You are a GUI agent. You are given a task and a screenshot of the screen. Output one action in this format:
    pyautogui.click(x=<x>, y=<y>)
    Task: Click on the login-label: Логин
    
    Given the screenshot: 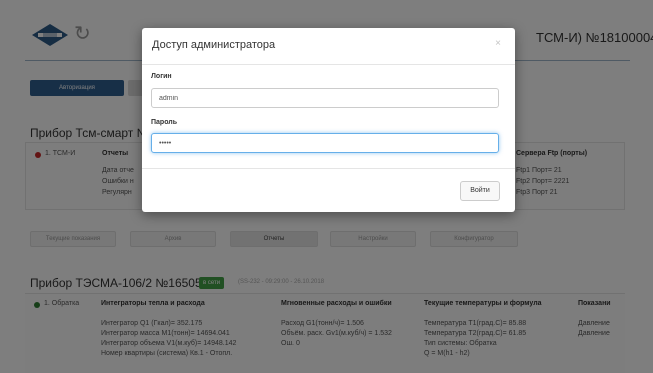 What is the action you would take?
    pyautogui.click(x=161, y=76)
    